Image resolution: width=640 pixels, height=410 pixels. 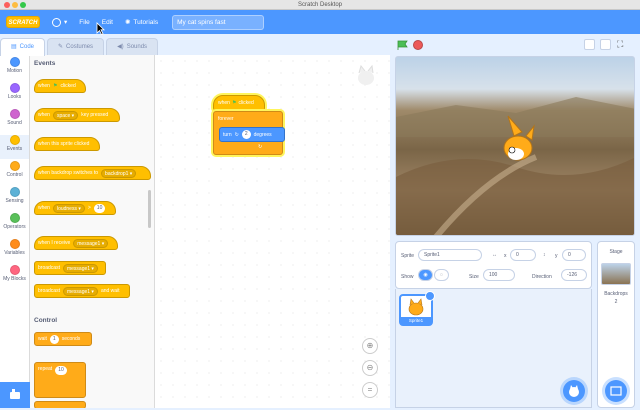 What do you see at coordinates (622, 44) in the screenshot?
I see `fullscreen-button: ⛶` at bounding box center [622, 44].